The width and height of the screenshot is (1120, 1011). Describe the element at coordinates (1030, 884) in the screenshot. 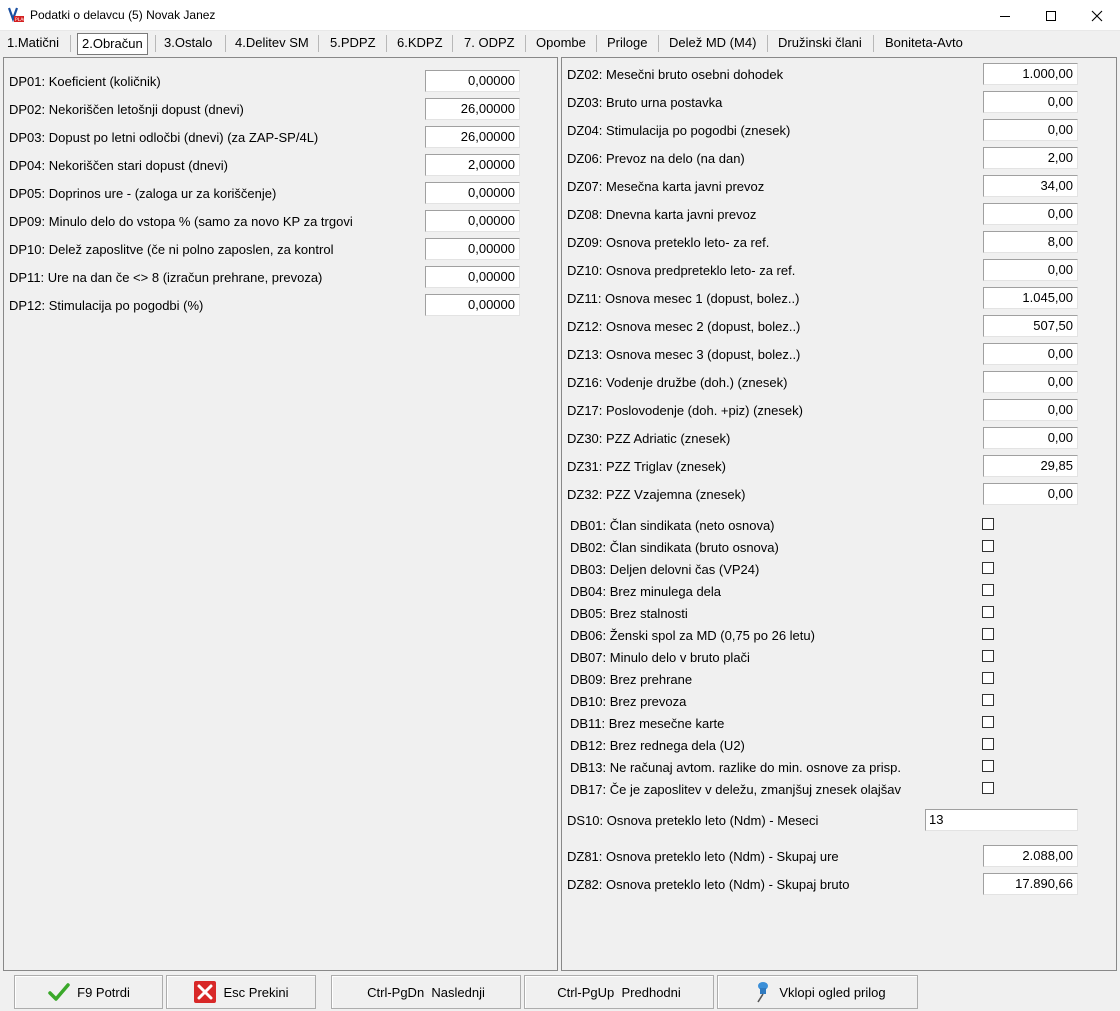

I see `dz82-field: 17.890,66` at that location.